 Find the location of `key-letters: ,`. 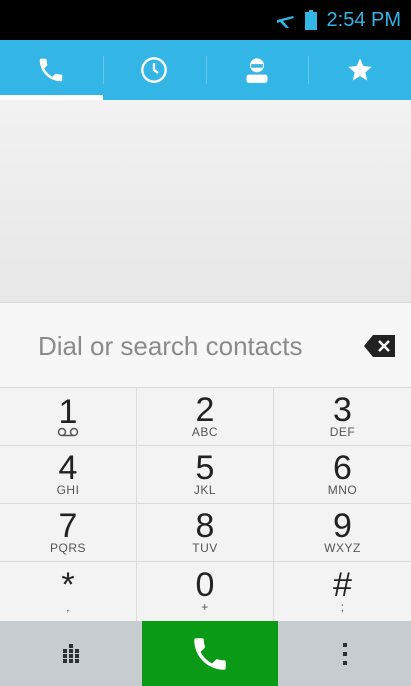

key-letters: , is located at coordinates (68, 606).